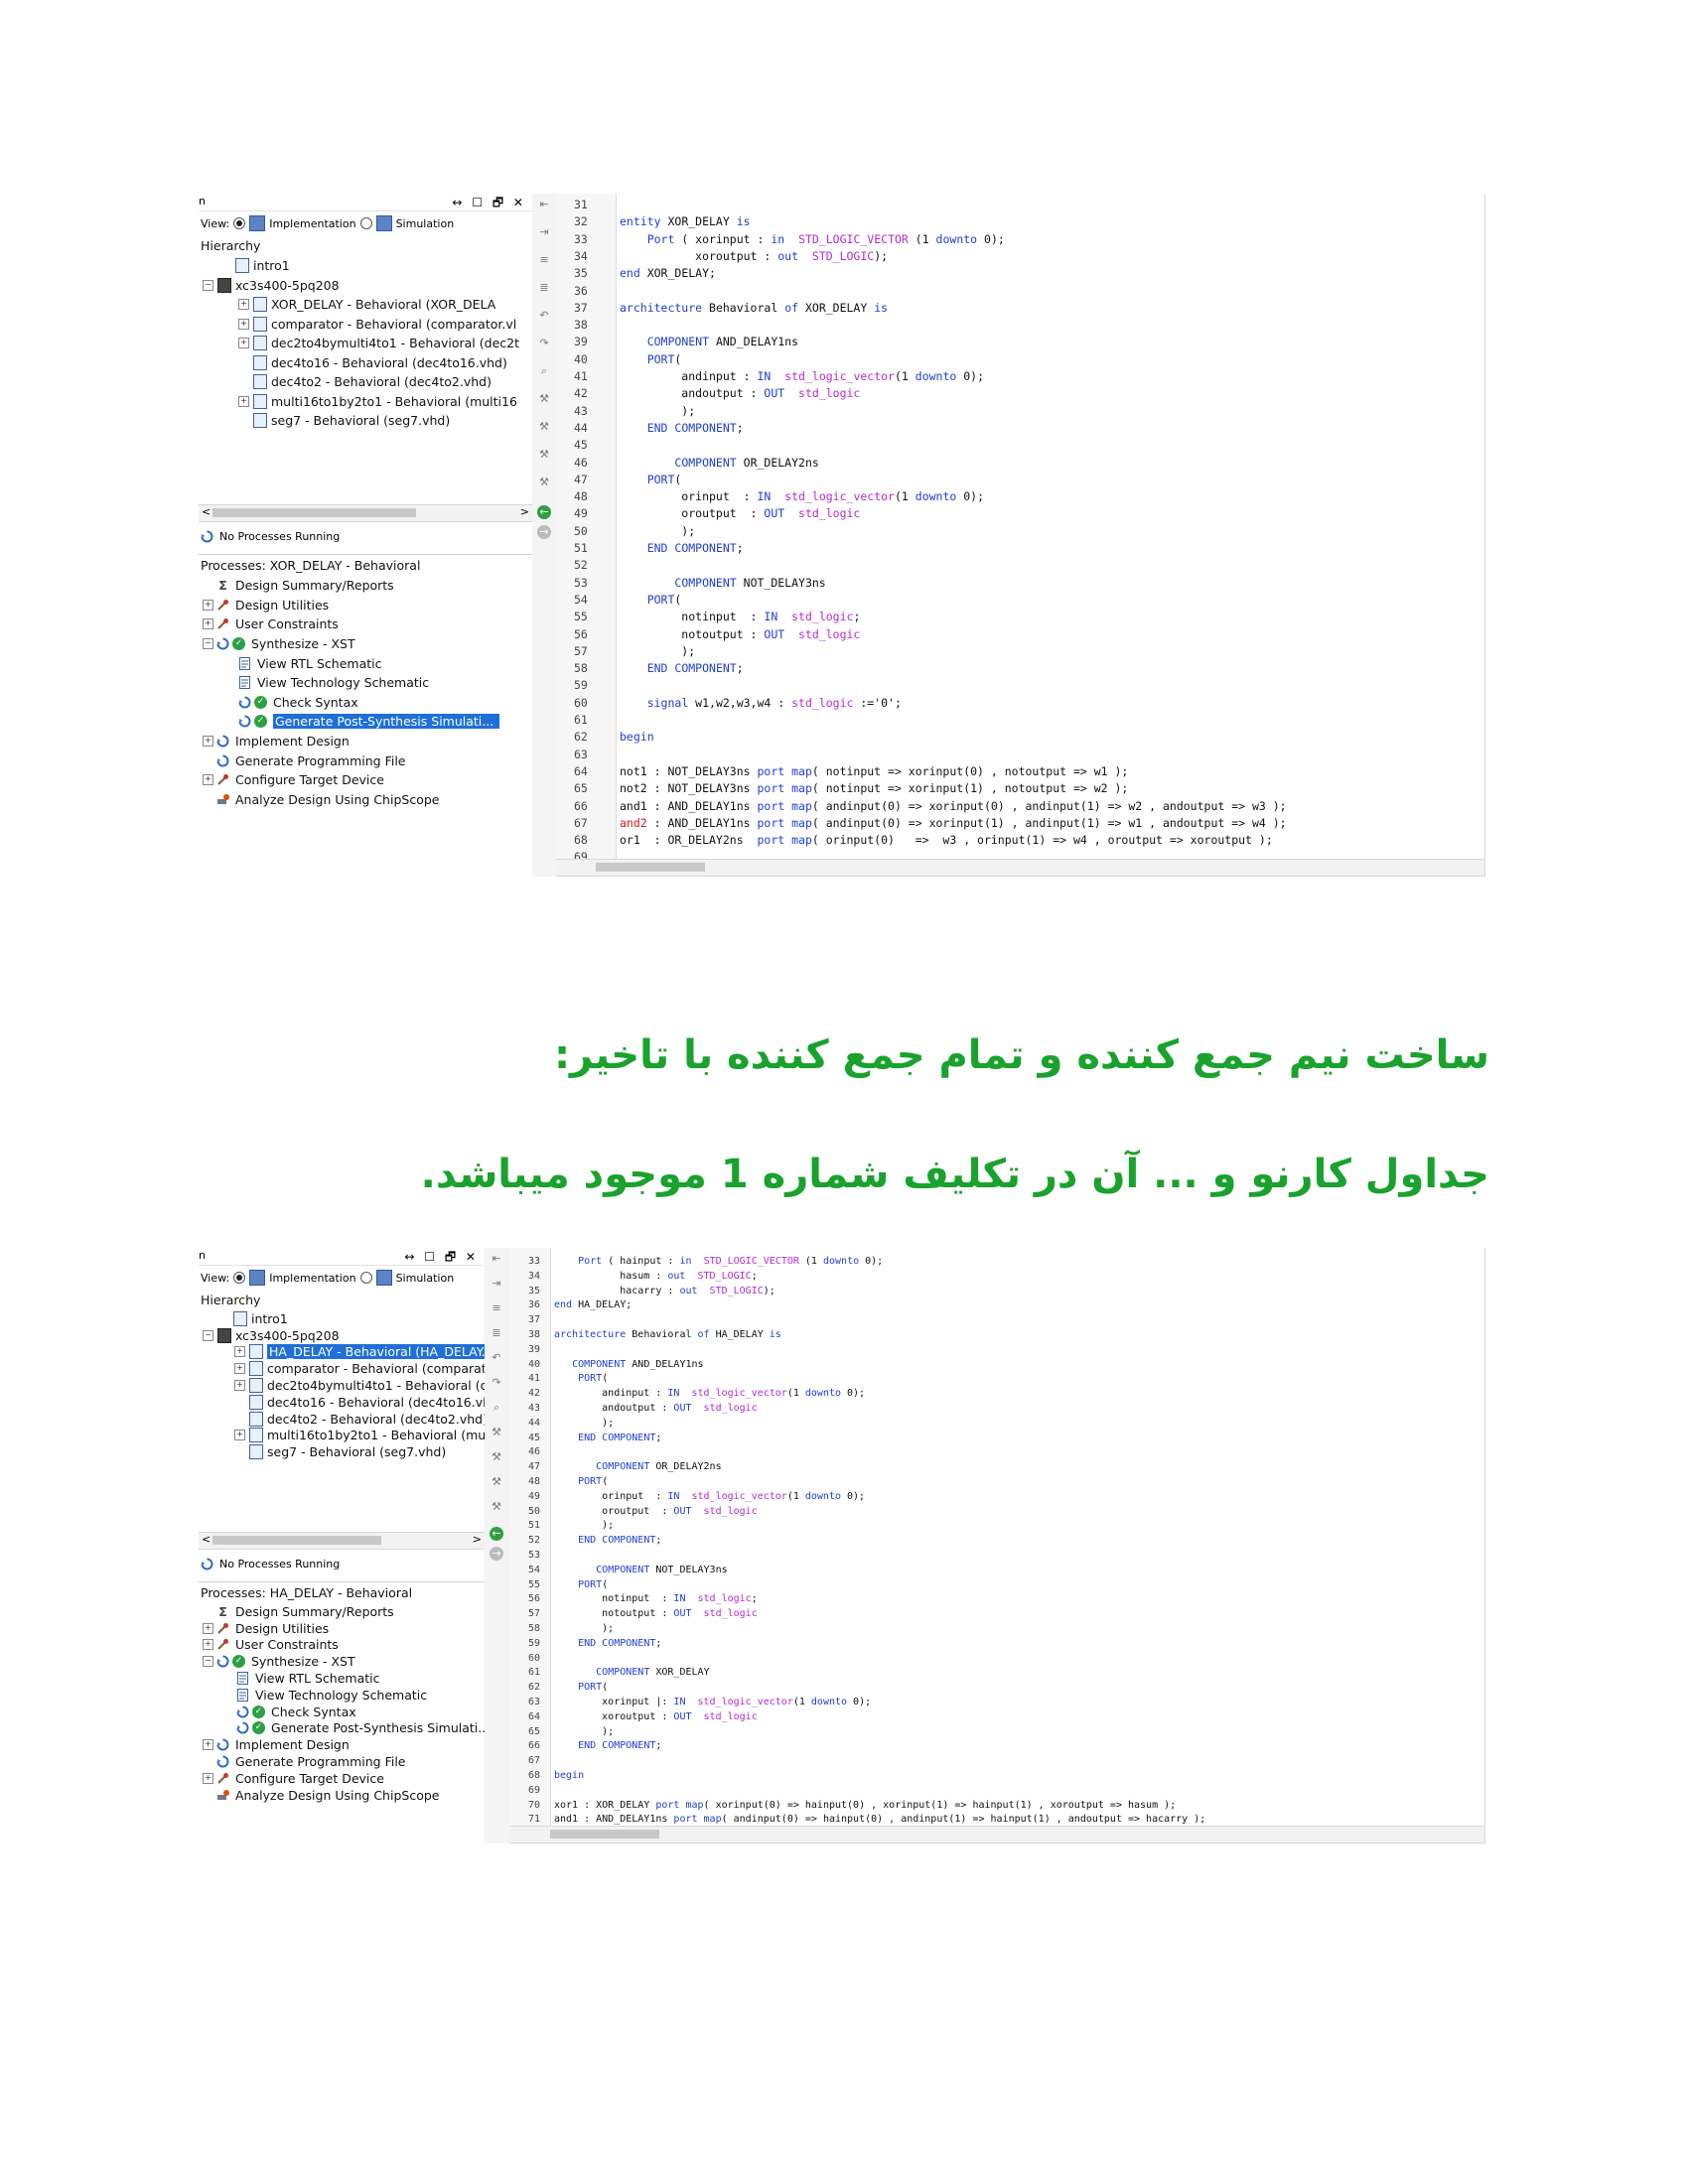 The image size is (1688, 2184). What do you see at coordinates (342, 1352) in the screenshot?
I see `hierarchy-item: + HA_DELAY - Behavioral (HA_DELAY.` at bounding box center [342, 1352].